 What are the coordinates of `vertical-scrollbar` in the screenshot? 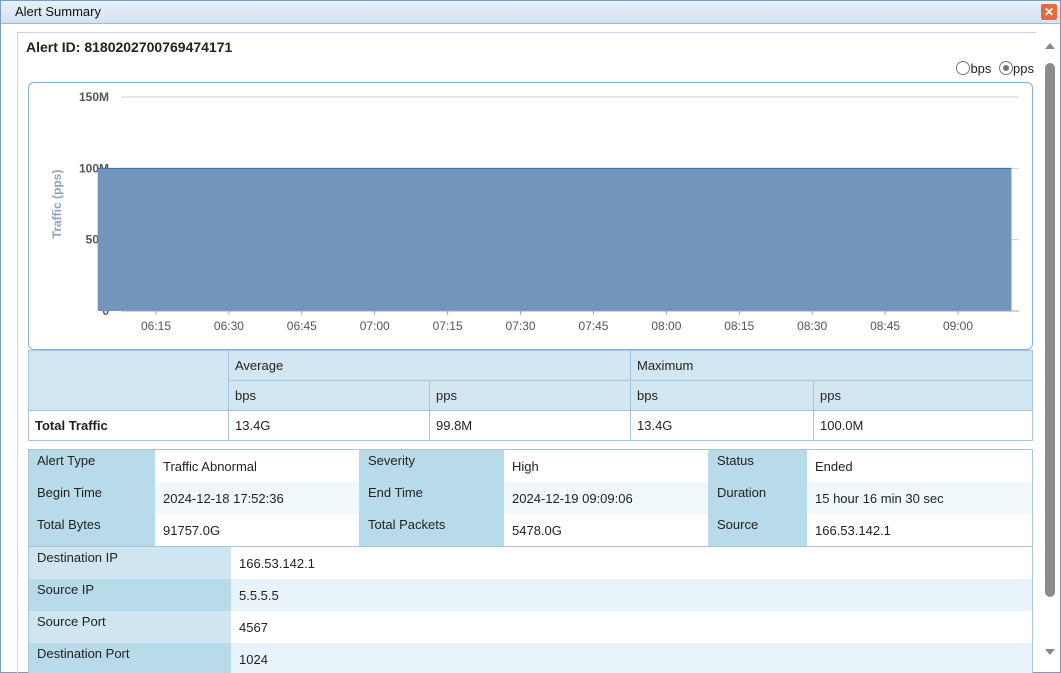 It's located at (1050, 349).